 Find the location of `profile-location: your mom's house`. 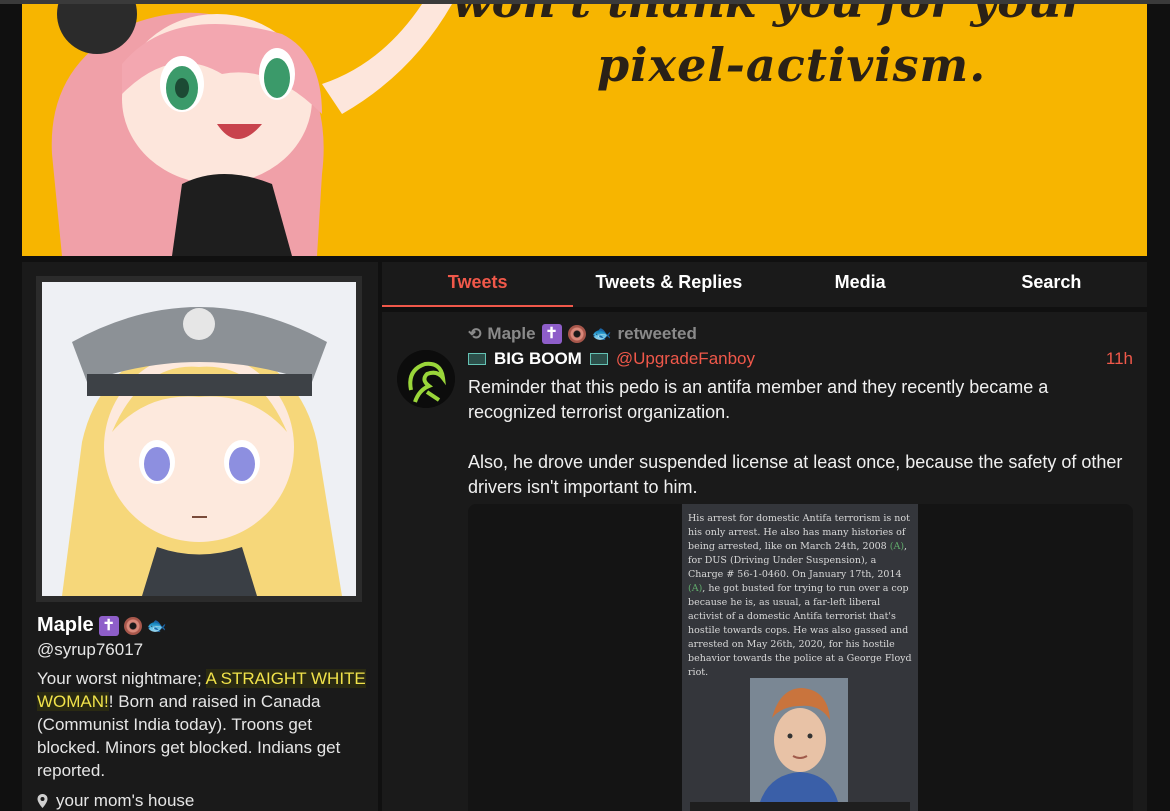

profile-location: your mom's house is located at coordinates (115, 801).